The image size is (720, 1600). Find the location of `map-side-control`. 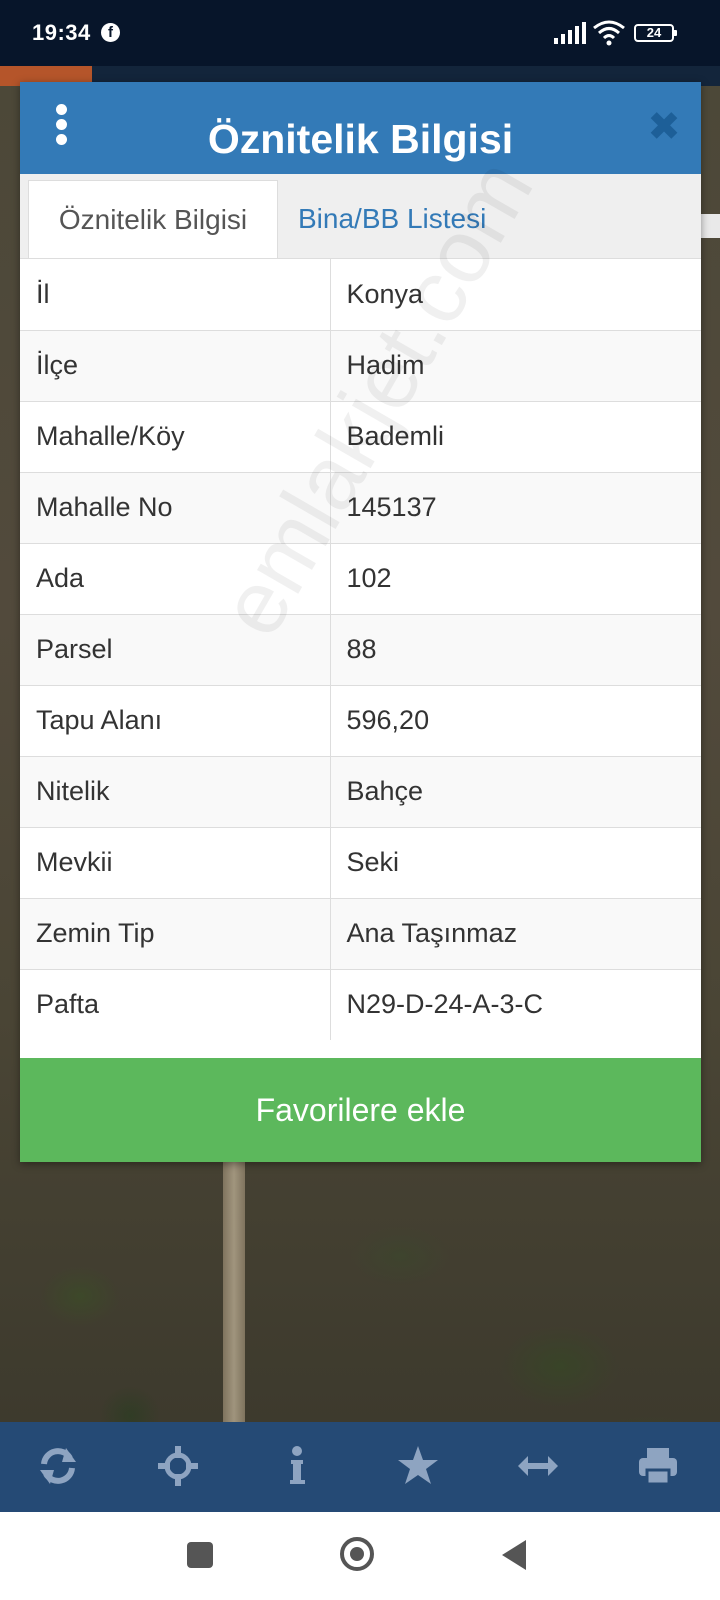

map-side-control is located at coordinates (710, 226).